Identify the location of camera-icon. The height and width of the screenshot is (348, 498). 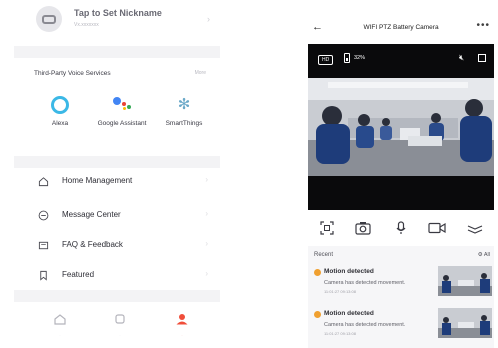
(363, 228).